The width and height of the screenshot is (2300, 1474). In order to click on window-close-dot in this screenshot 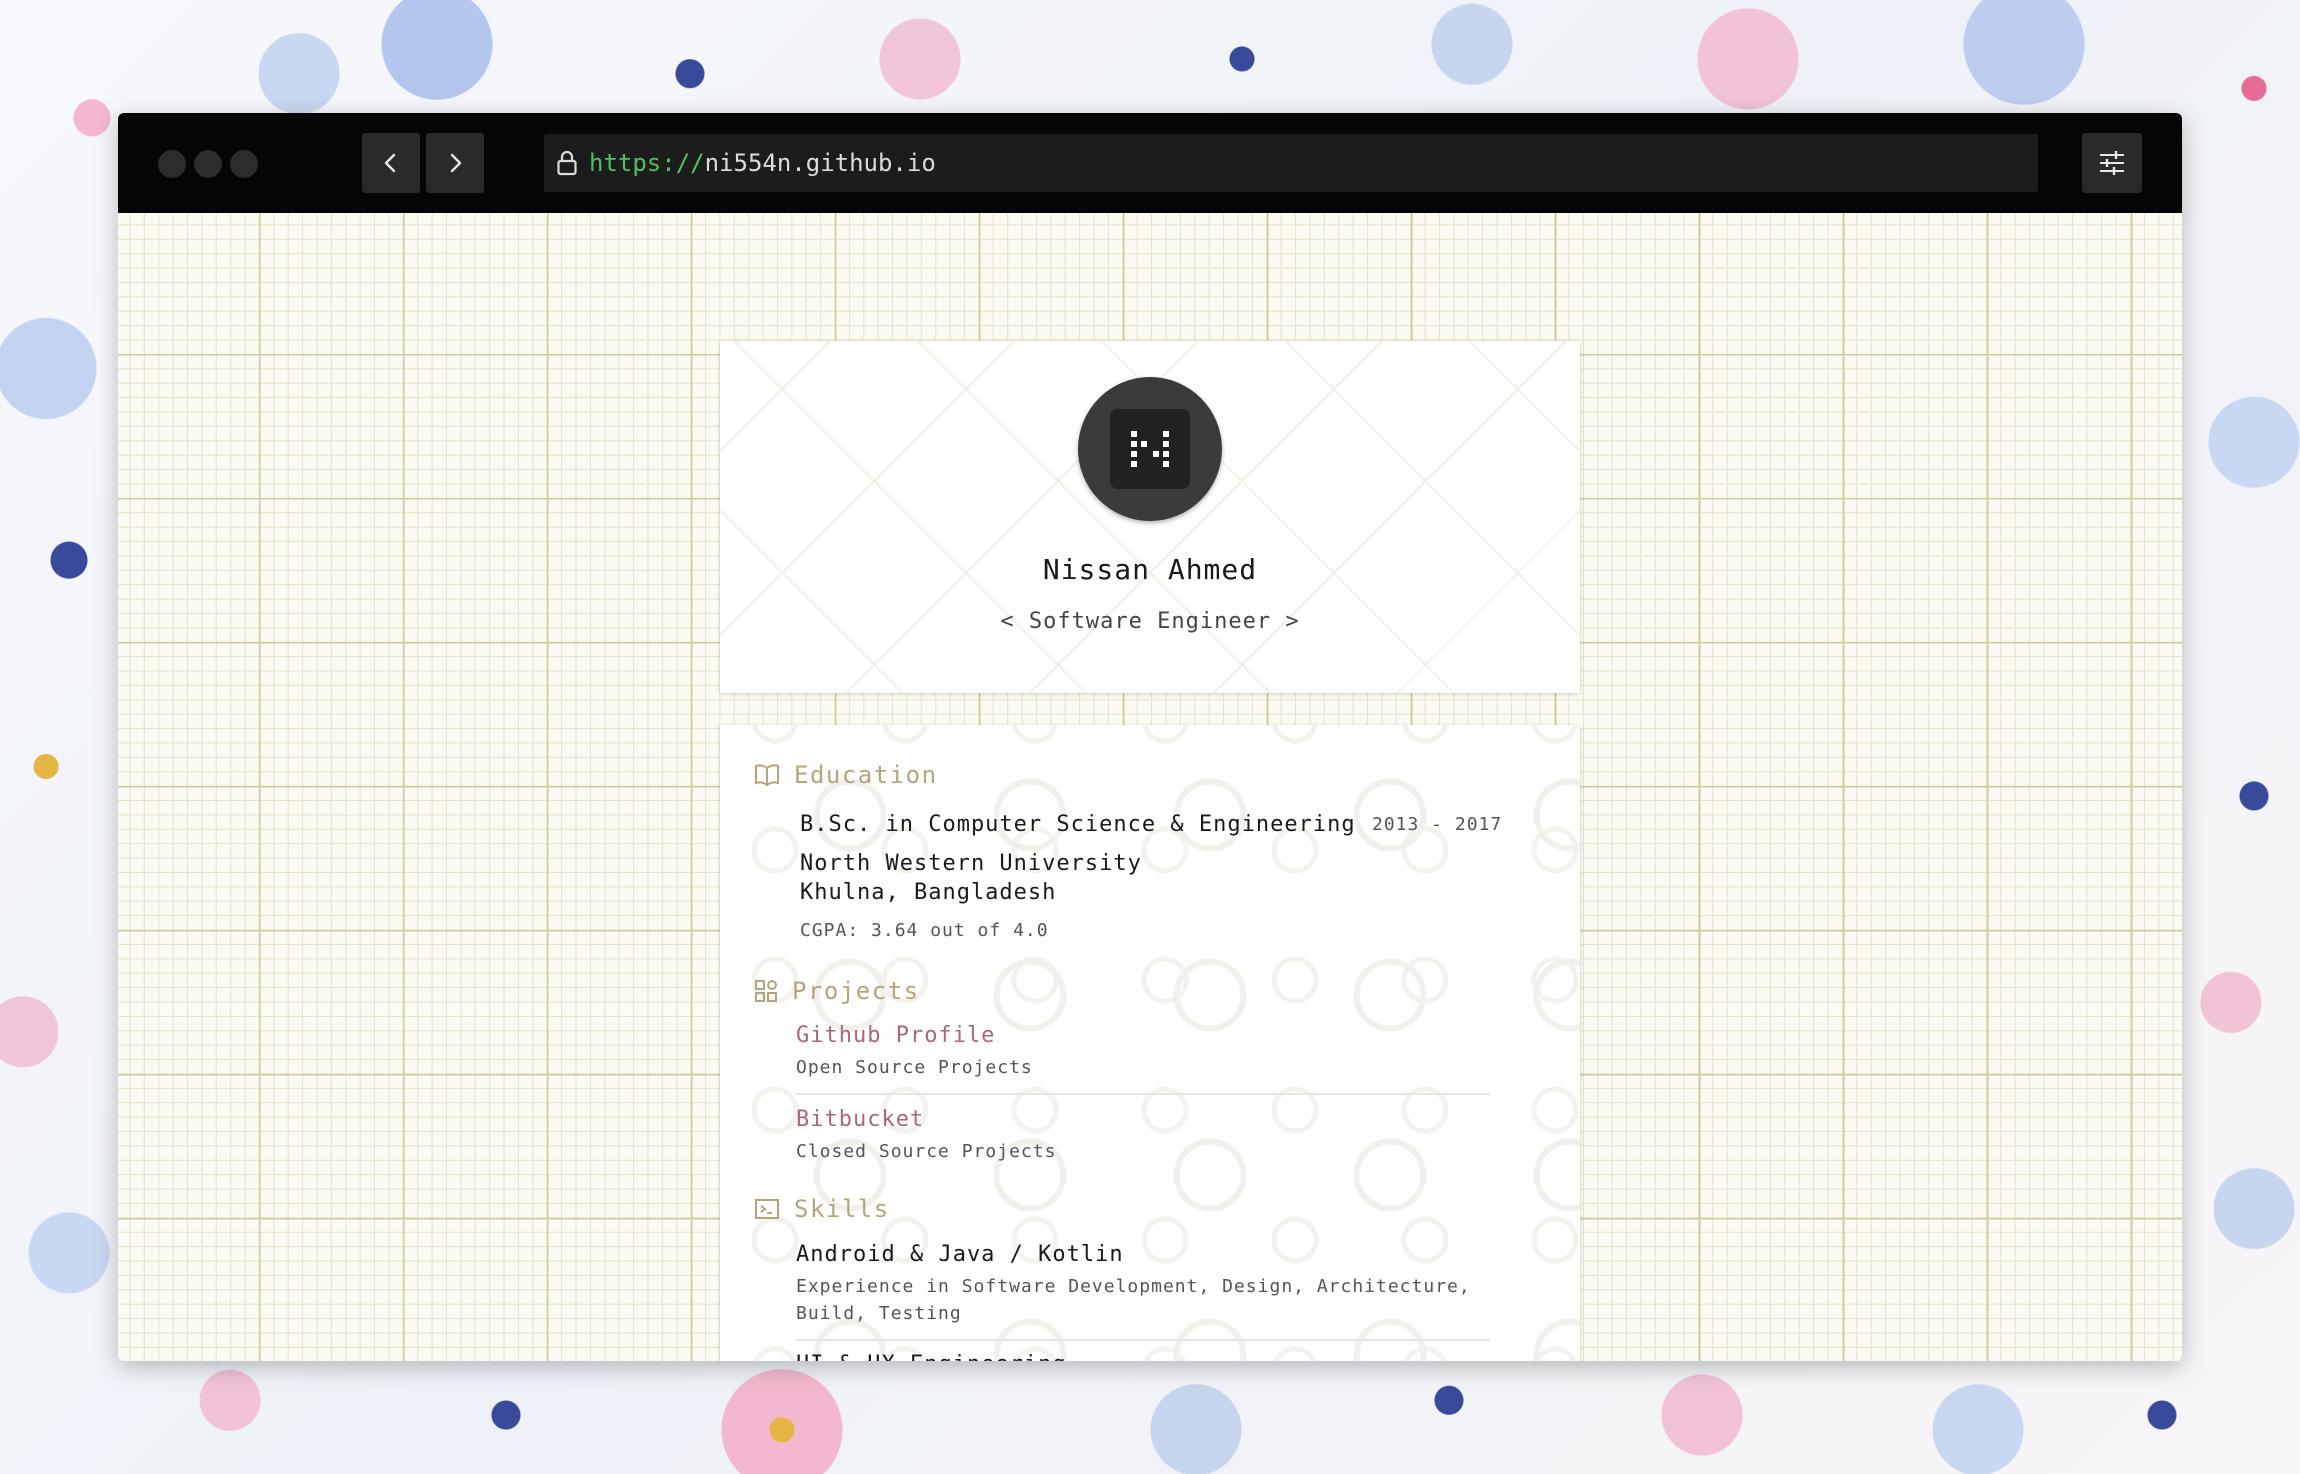, I will do `click(172, 164)`.